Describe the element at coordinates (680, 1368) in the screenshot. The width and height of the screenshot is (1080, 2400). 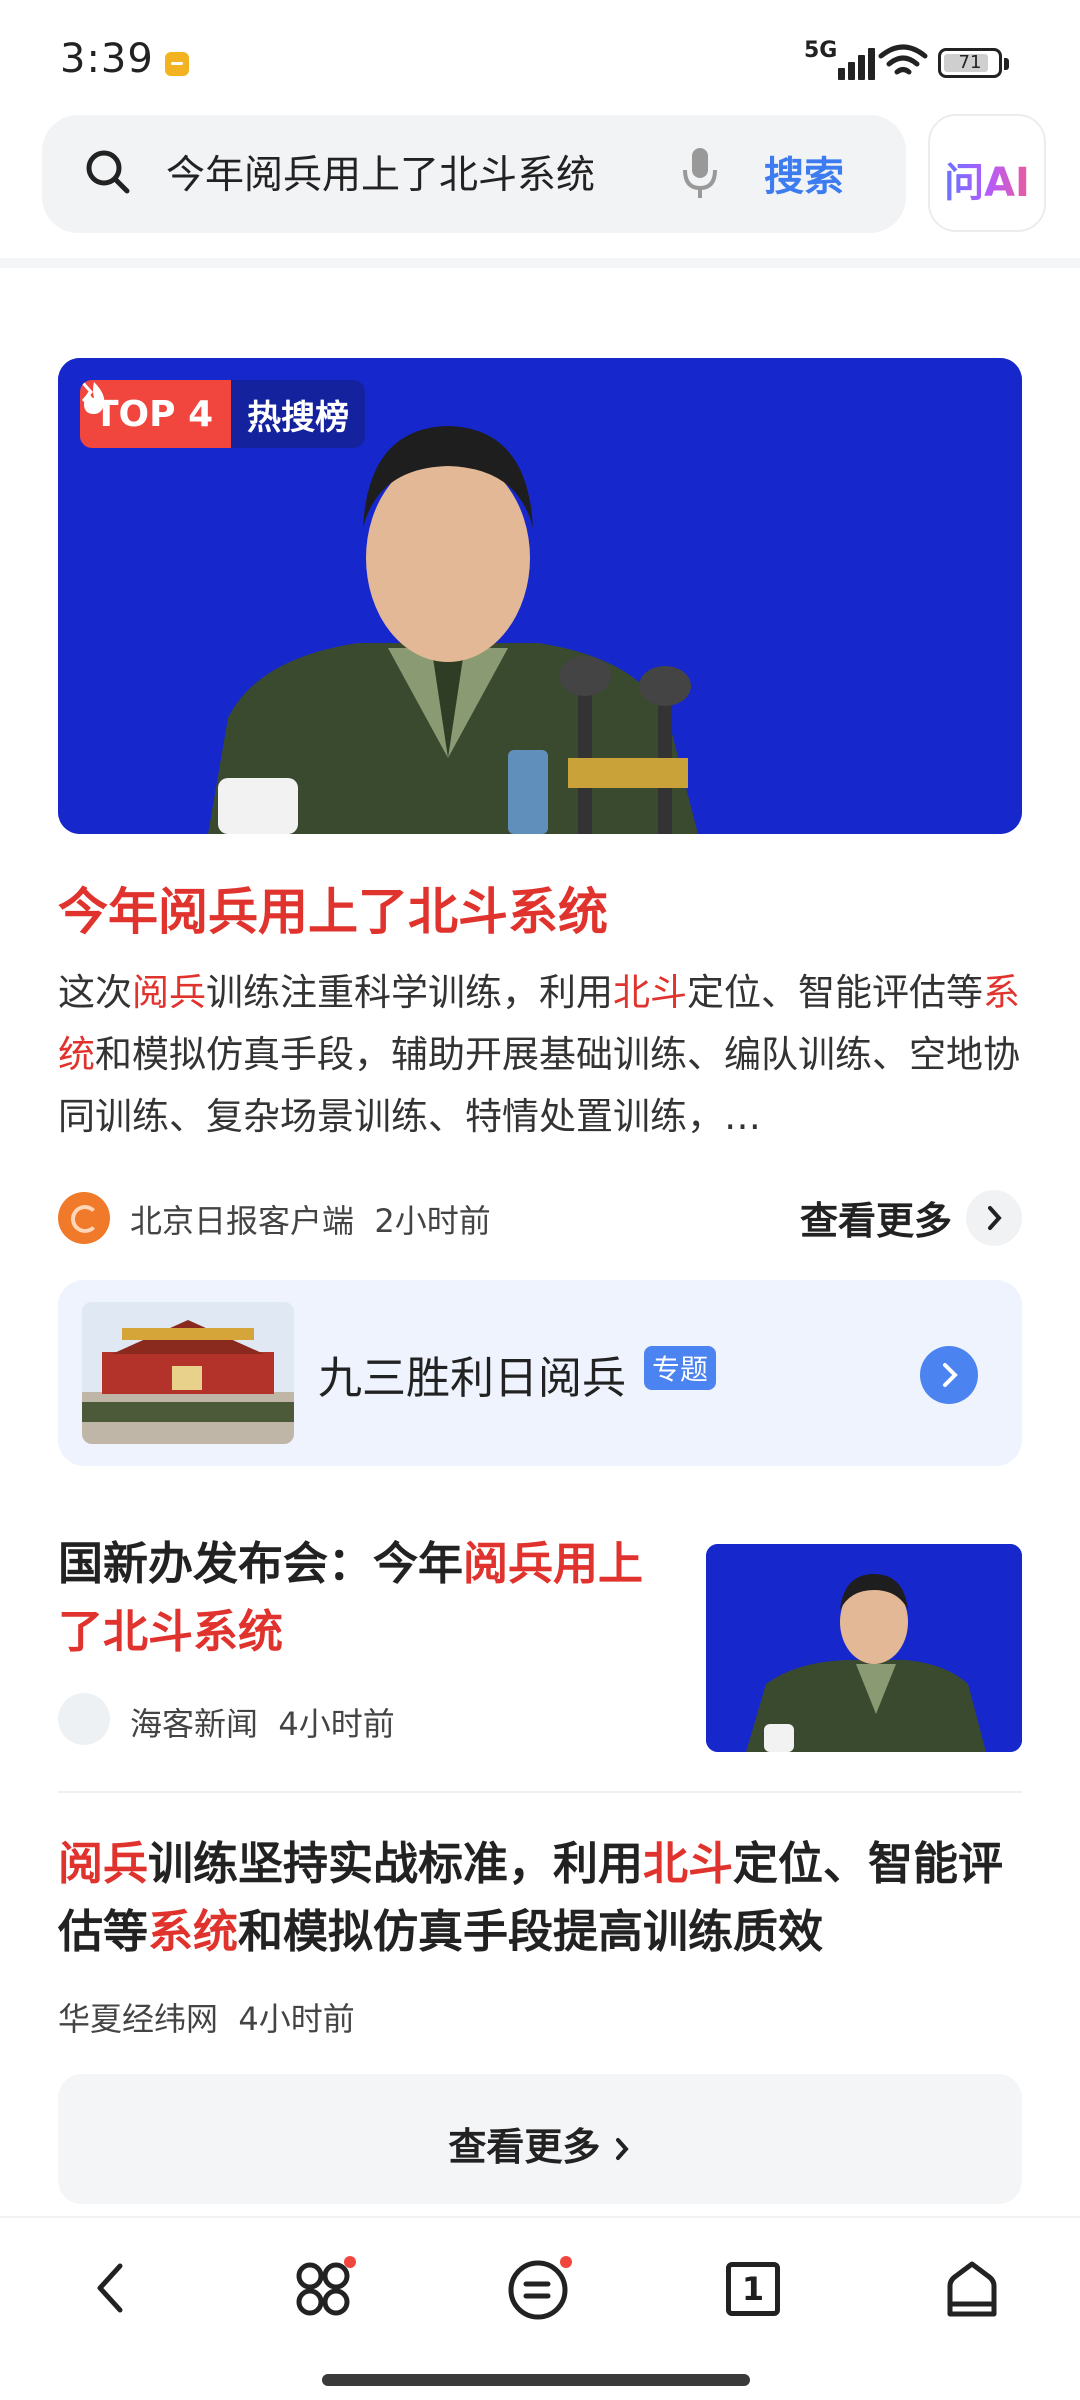
I see `topic-tag: 专题` at that location.